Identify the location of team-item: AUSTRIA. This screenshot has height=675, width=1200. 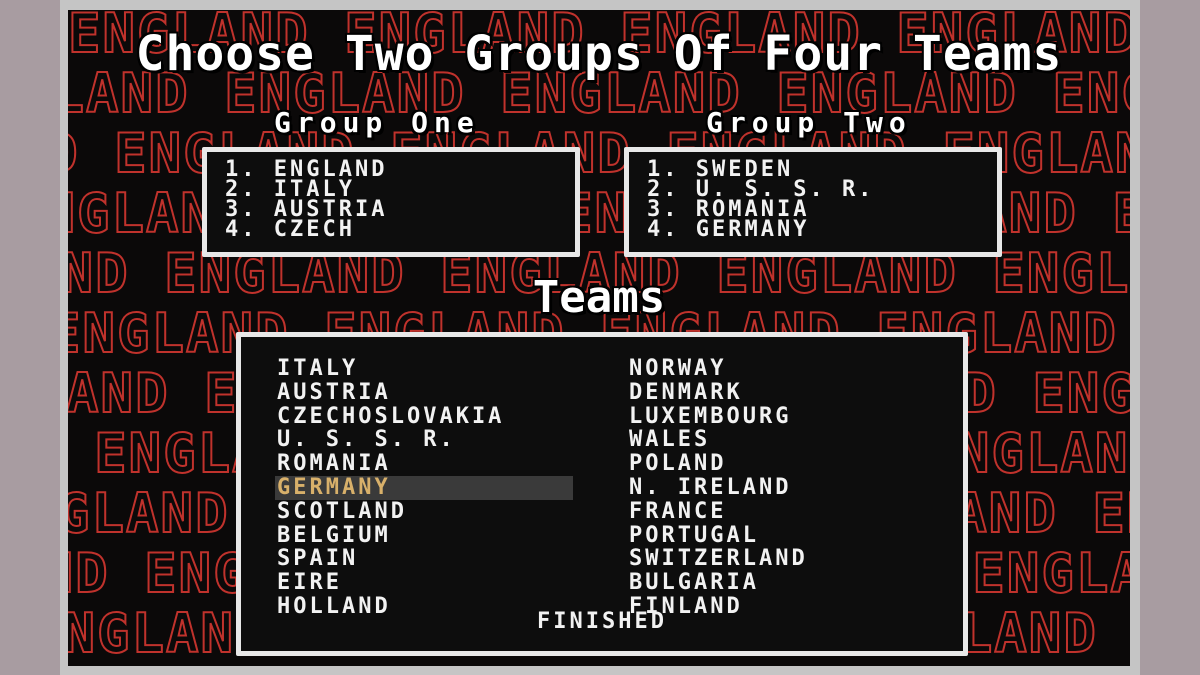
(424, 392).